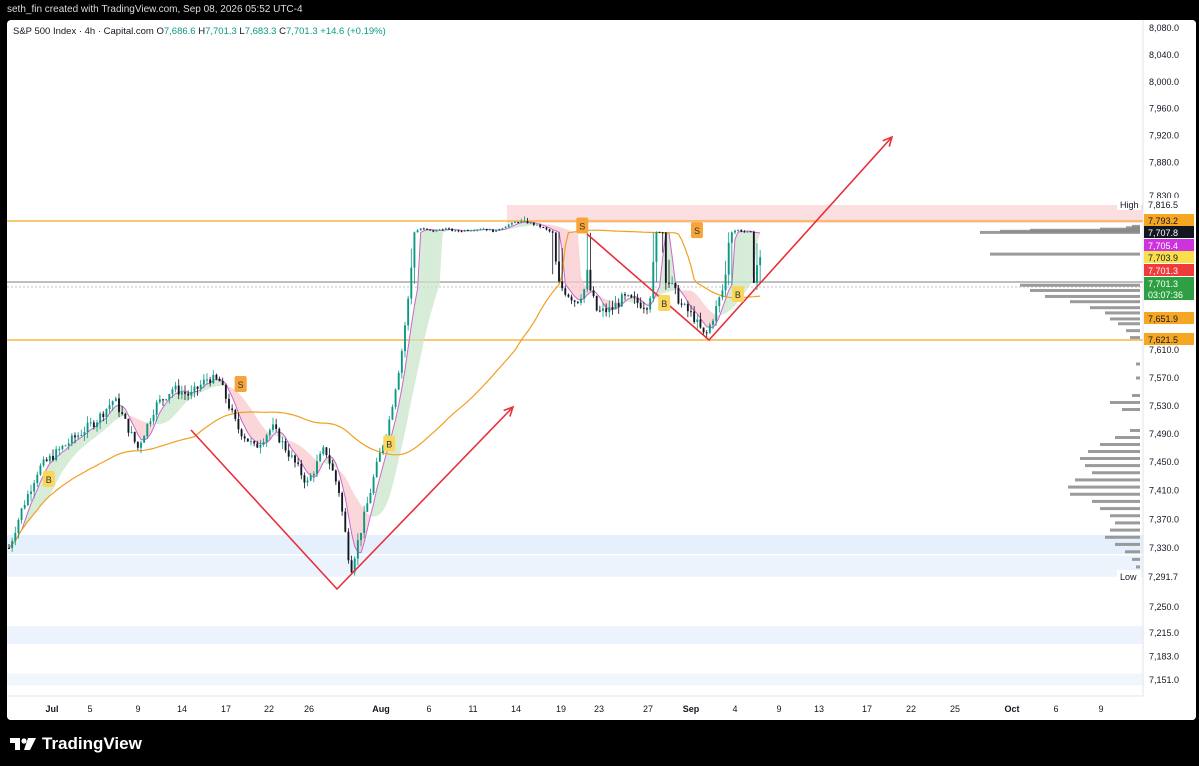  What do you see at coordinates (472, 709) in the screenshot?
I see `x-tick-label: 11` at bounding box center [472, 709].